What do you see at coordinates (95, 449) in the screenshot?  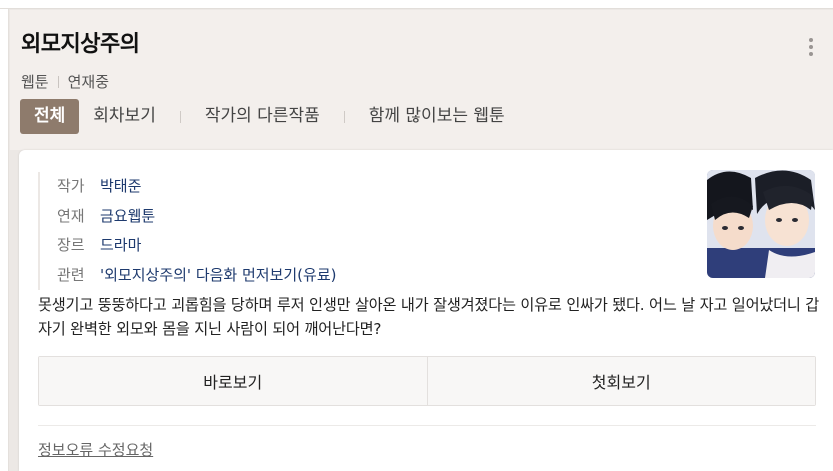 I see `report-error-link: 정보오류 수정요청` at bounding box center [95, 449].